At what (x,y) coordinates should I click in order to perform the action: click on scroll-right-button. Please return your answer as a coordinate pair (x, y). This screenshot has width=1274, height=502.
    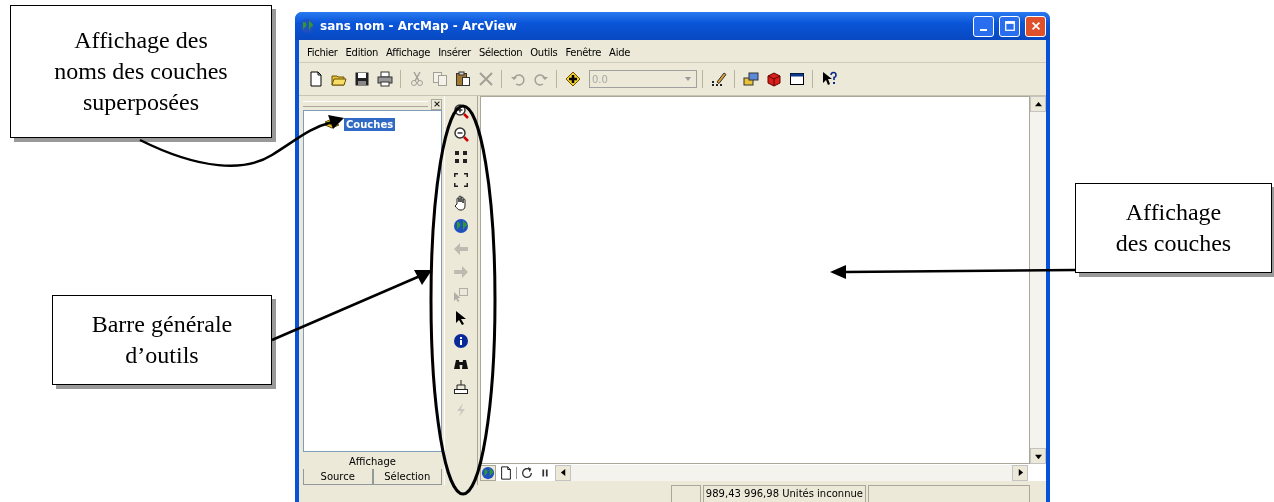
    Looking at the image, I should click on (1020, 472).